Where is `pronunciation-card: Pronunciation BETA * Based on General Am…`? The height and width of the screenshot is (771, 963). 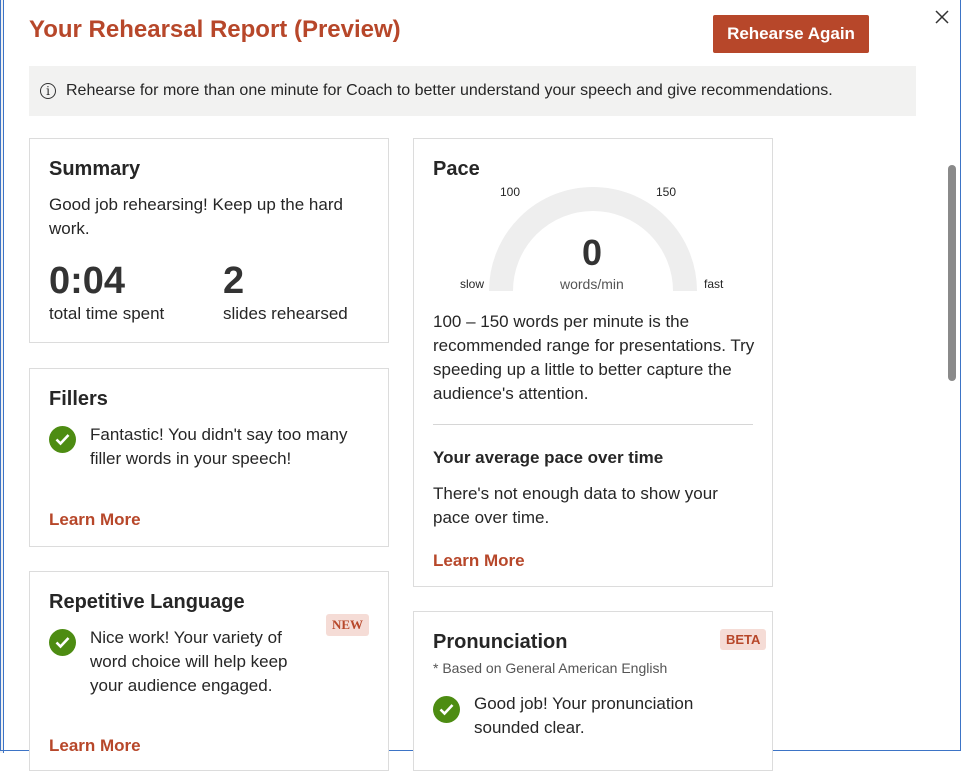
pronunciation-card: Pronunciation BETA * Based on General Am… is located at coordinates (593, 691).